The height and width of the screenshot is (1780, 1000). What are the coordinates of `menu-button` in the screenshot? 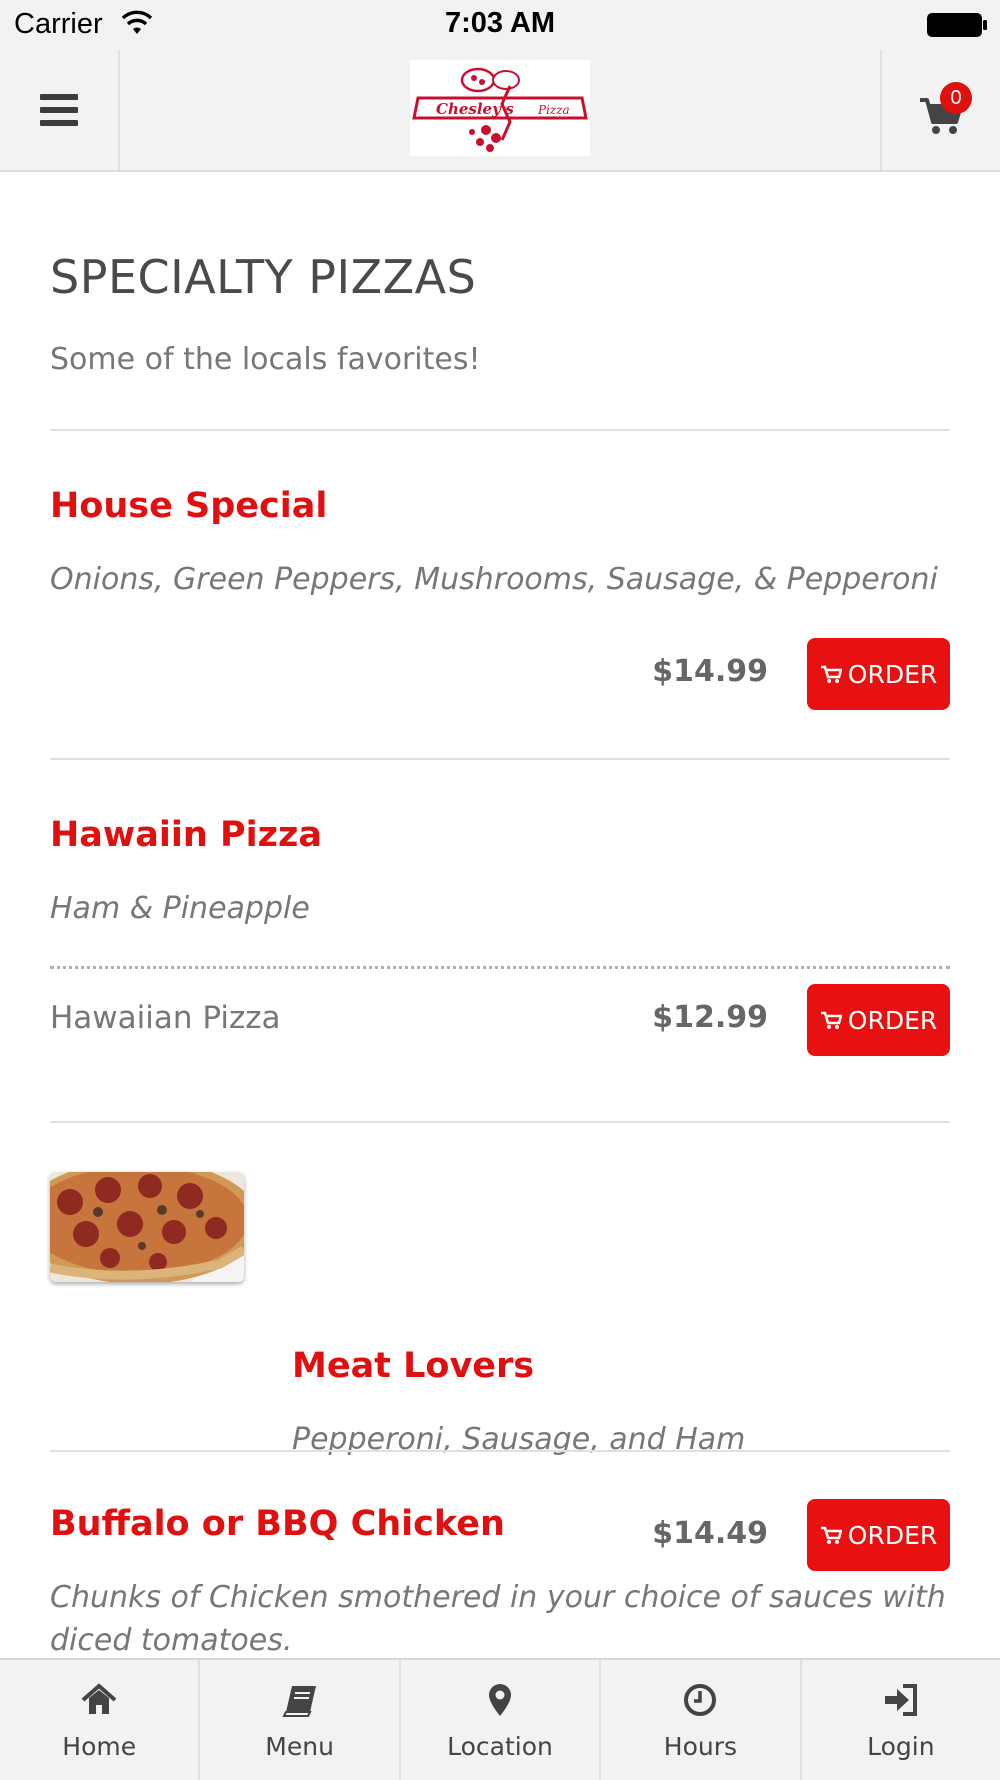 It's located at (60, 110).